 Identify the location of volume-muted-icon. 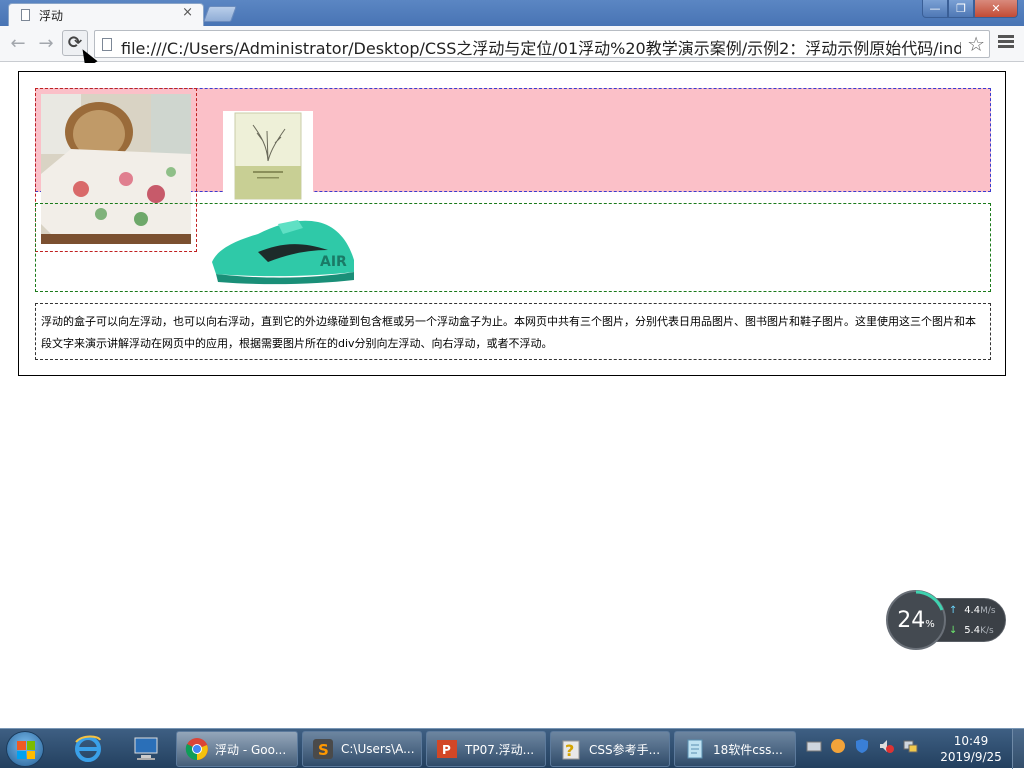
(886, 746).